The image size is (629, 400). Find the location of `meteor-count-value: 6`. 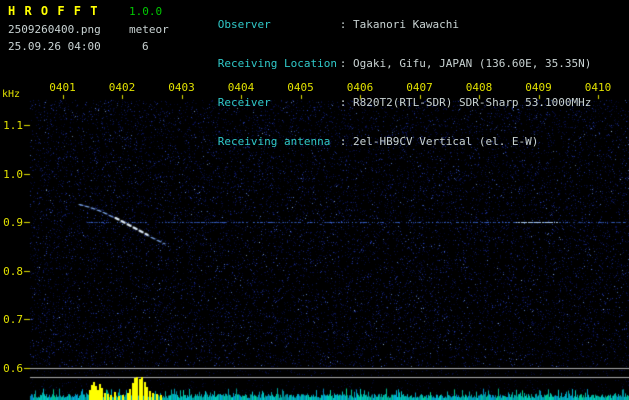

meteor-count-value: 6 is located at coordinates (145, 46).